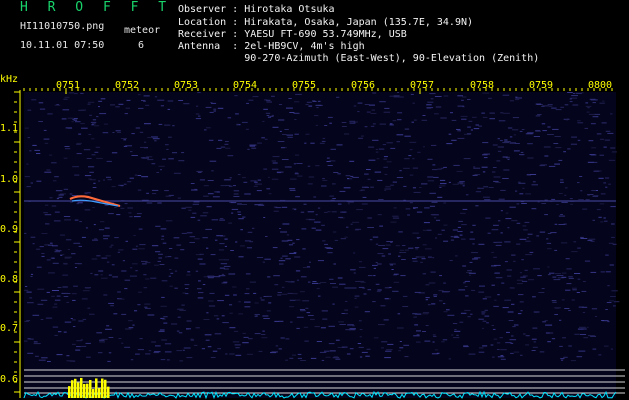 This screenshot has height=400, width=629. What do you see at coordinates (142, 30) in the screenshot?
I see `meteor-count-label: meteor` at bounding box center [142, 30].